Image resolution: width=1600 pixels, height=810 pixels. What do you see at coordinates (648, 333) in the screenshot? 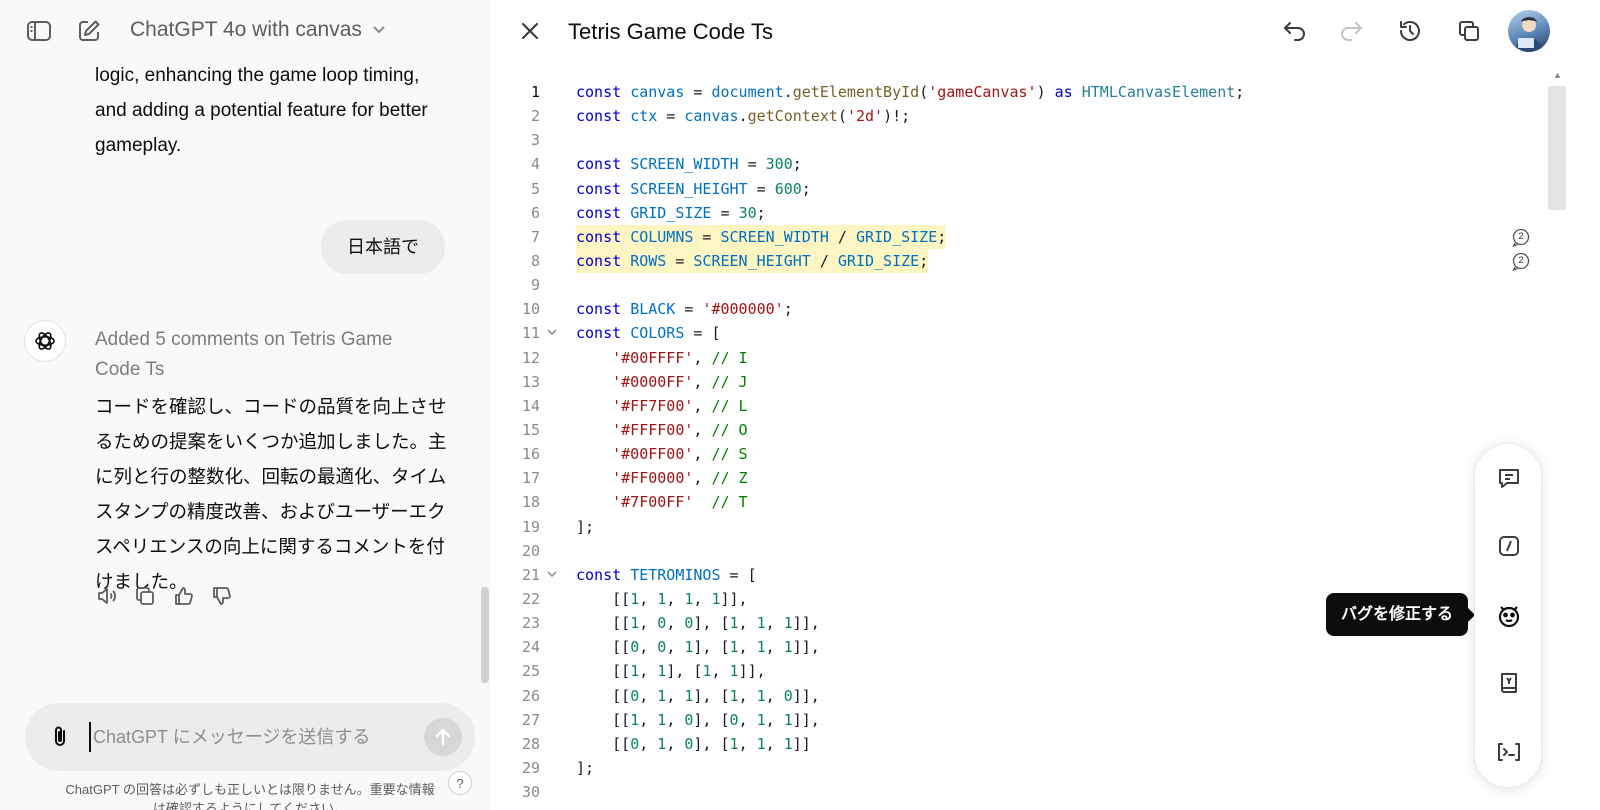
I see `code-text: const COLORS = [` at bounding box center [648, 333].